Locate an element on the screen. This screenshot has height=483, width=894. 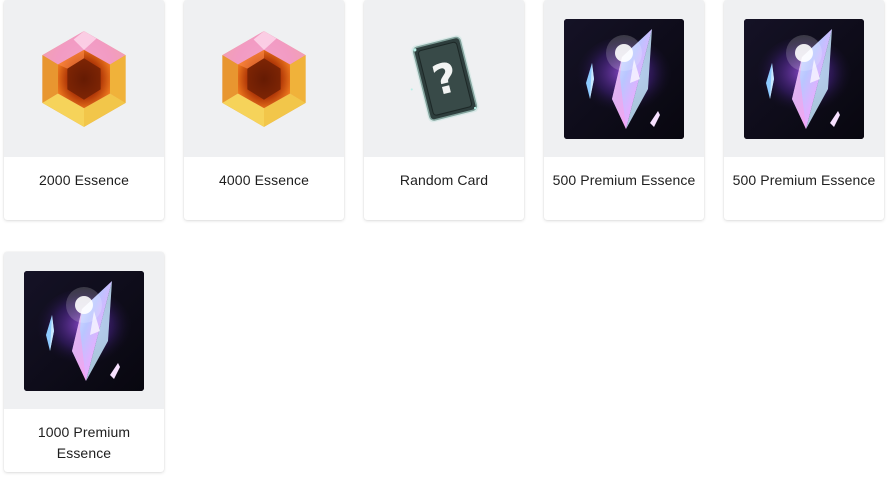
reward-card-4000-essence: 4000 Essence is located at coordinates (264, 110).